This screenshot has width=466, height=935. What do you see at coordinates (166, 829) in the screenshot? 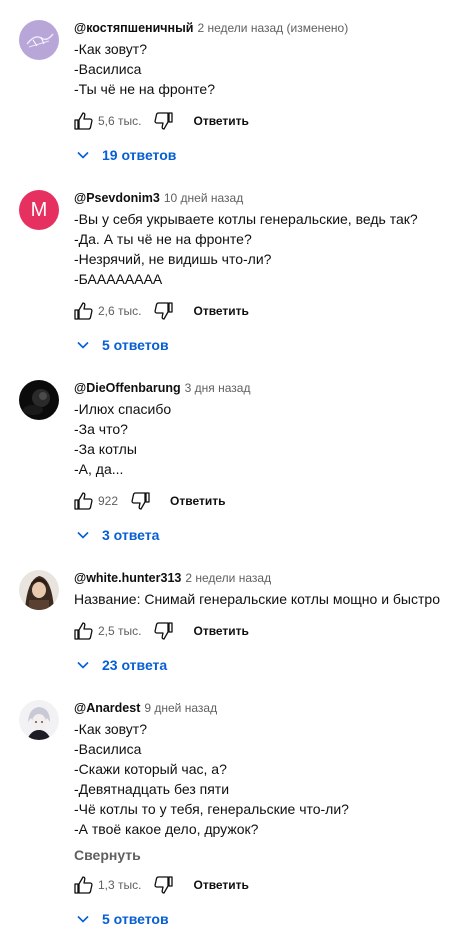
I see `comment-line: -А твоё какое дело, дружок?` at bounding box center [166, 829].